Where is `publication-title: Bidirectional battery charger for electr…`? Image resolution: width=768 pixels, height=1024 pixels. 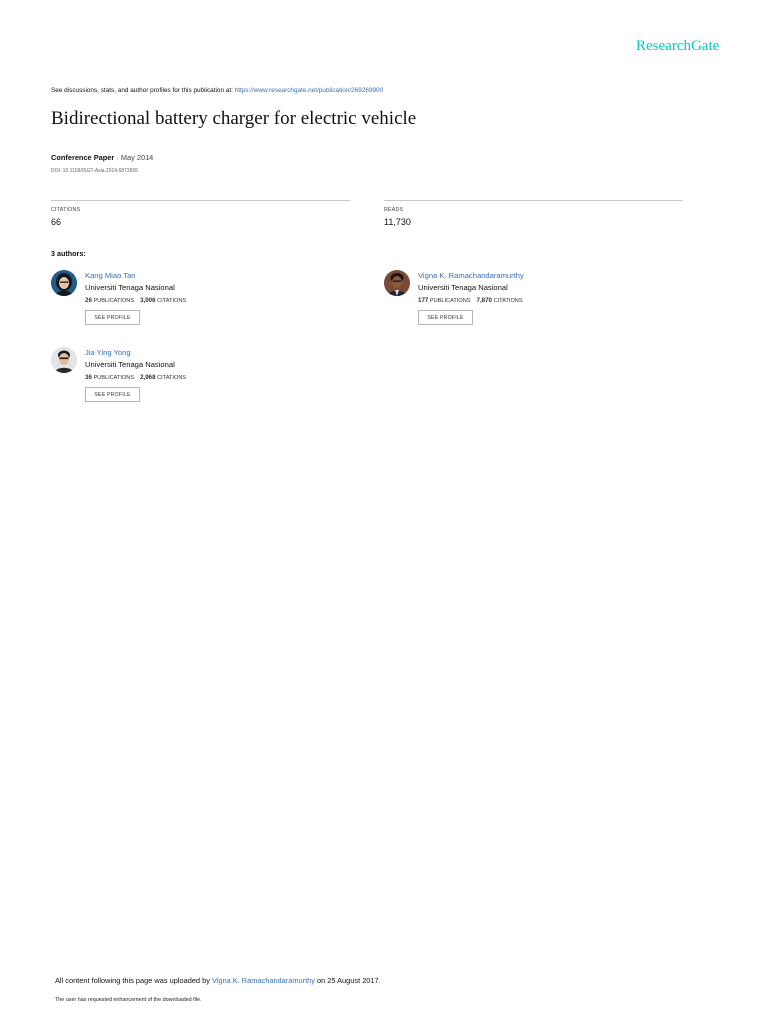 publication-title: Bidirectional battery charger for electr… is located at coordinates (234, 118).